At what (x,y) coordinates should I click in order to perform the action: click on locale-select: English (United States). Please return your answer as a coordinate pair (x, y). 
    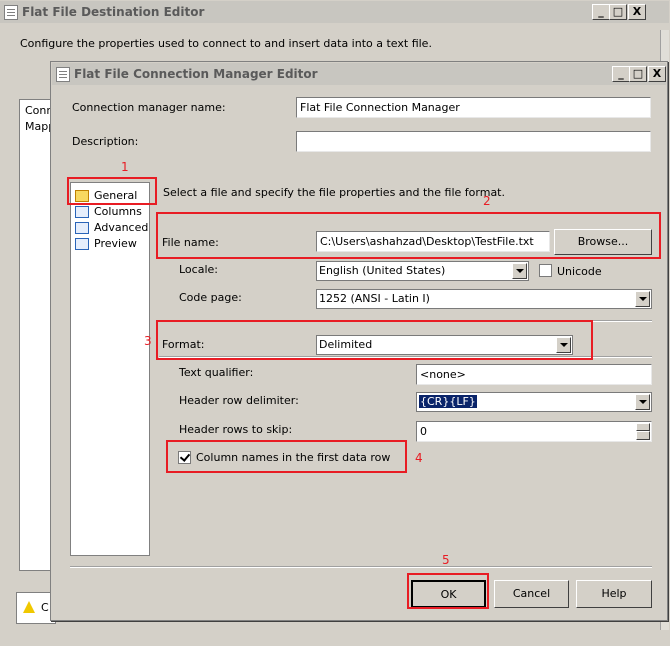
    Looking at the image, I should click on (422, 271).